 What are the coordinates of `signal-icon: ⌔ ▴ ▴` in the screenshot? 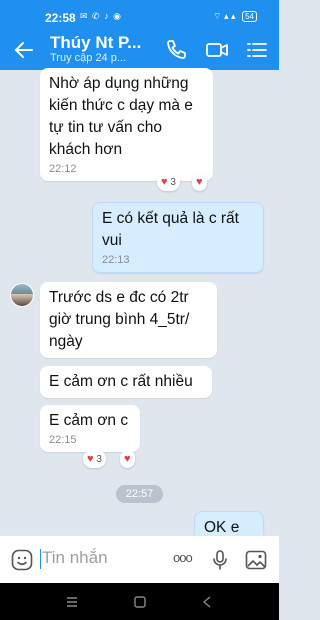 It's located at (224, 16).